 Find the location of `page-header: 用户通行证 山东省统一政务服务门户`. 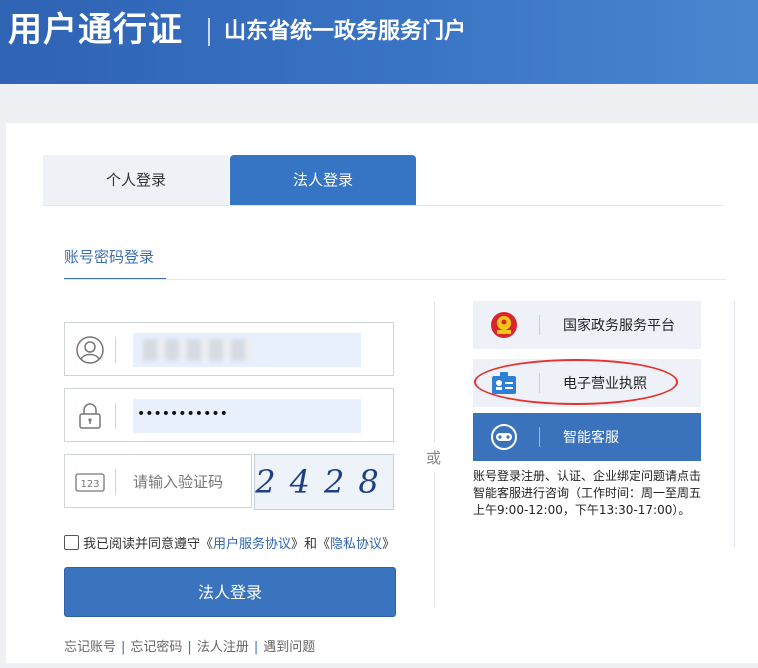

page-header: 用户通行证 山东省统一政务服务门户 is located at coordinates (379, 42).